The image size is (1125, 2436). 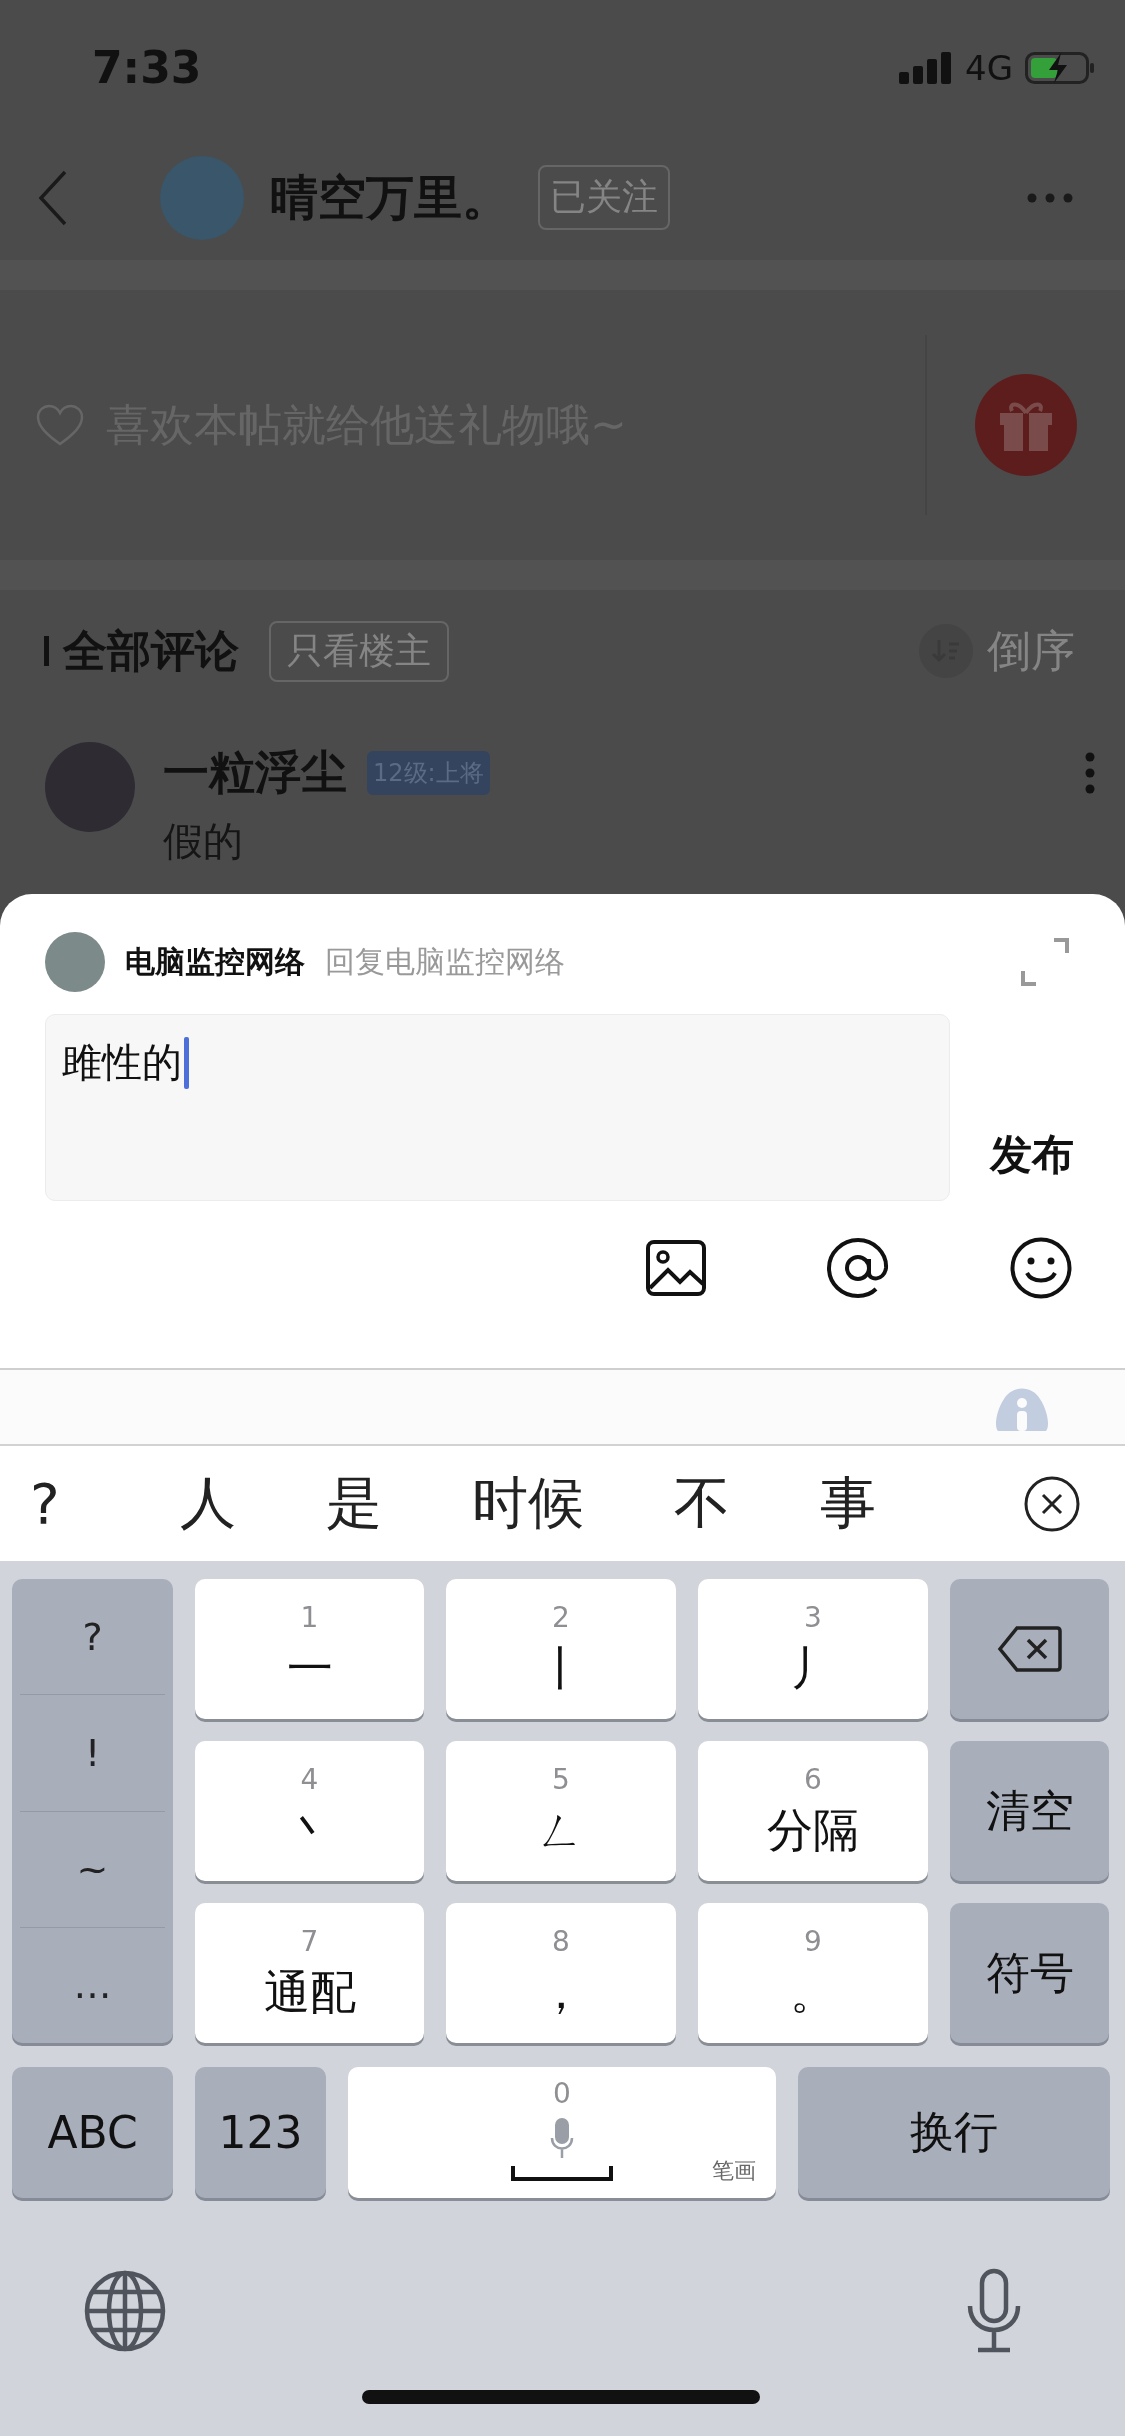 I want to click on globe-icon, so click(x=125, y=2311).